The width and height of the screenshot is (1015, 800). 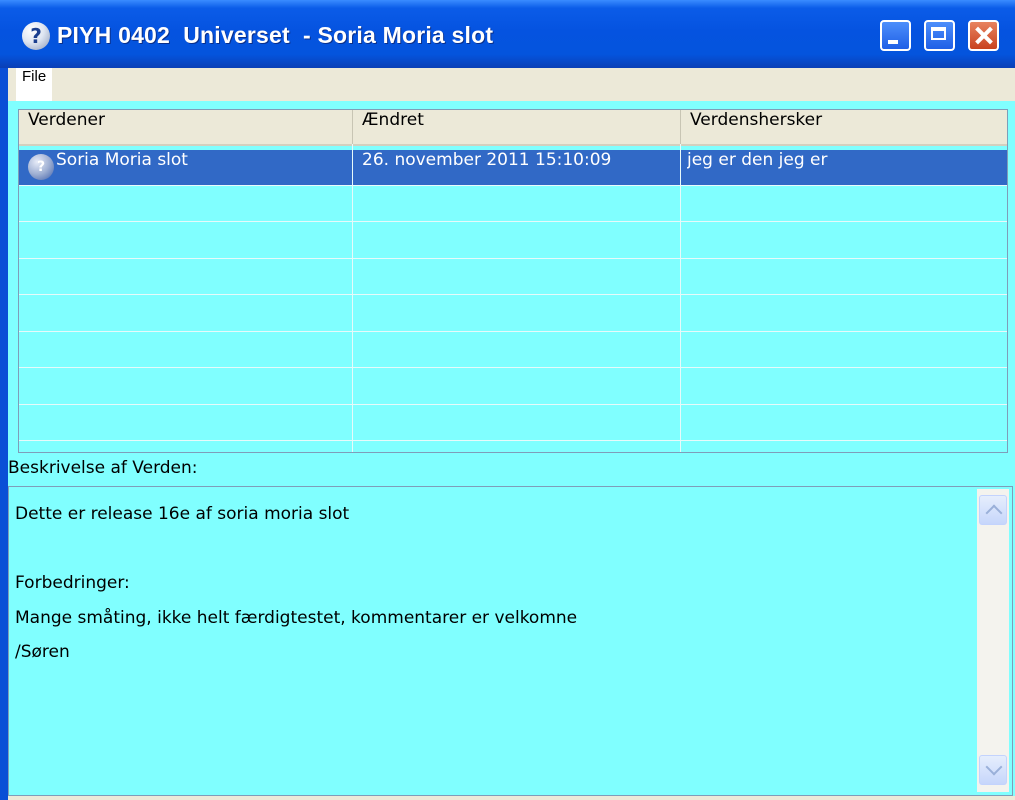 I want to click on close-button, so click(x=983, y=35).